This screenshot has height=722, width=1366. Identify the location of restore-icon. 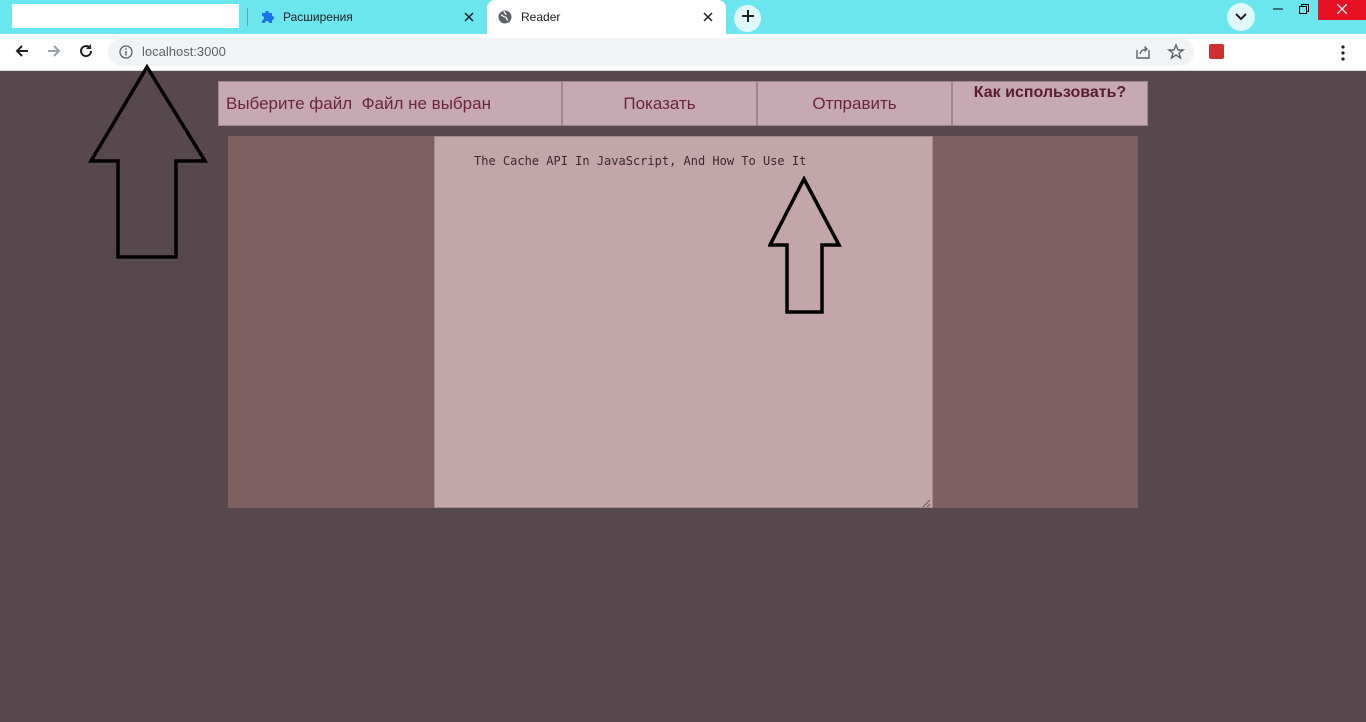
(1304, 10).